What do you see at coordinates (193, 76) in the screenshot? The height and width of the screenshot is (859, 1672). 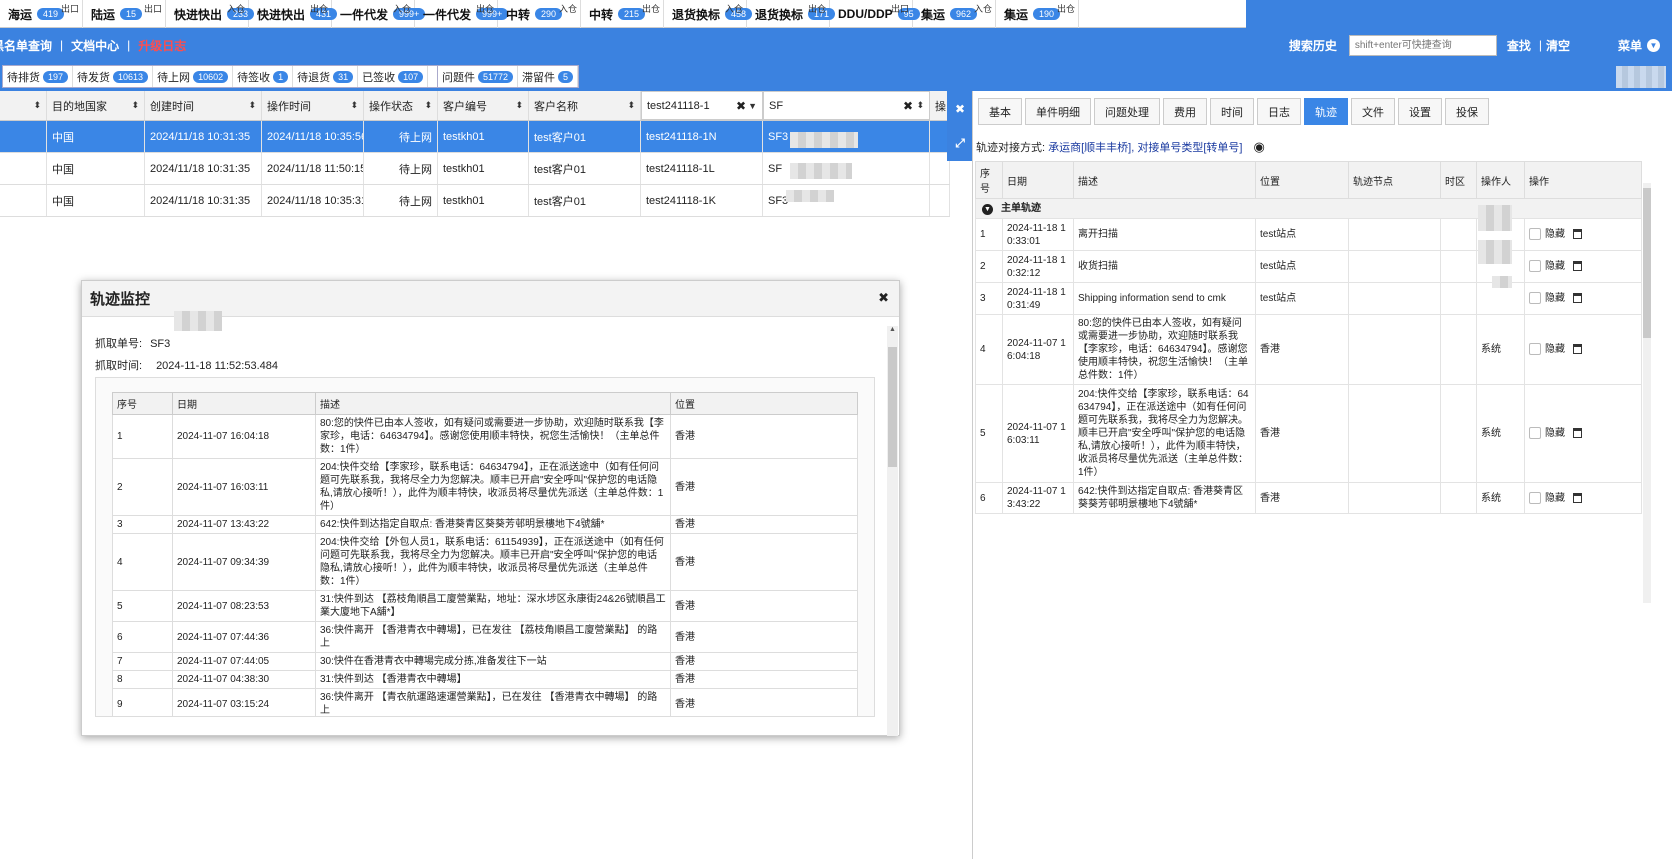 I see `status-filter-item: 待上网 10602` at bounding box center [193, 76].